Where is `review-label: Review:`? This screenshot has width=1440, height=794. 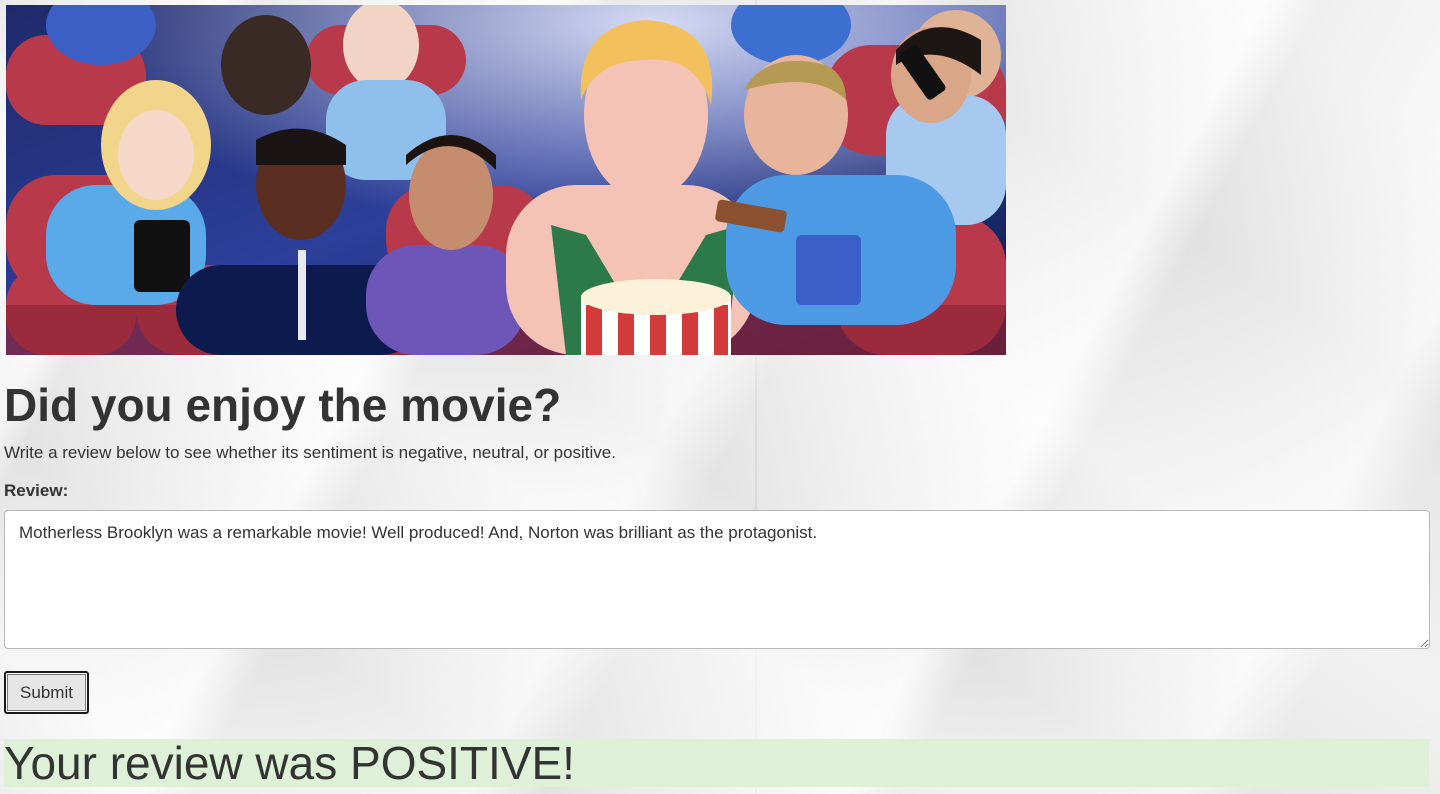
review-label: Review: is located at coordinates (36, 490).